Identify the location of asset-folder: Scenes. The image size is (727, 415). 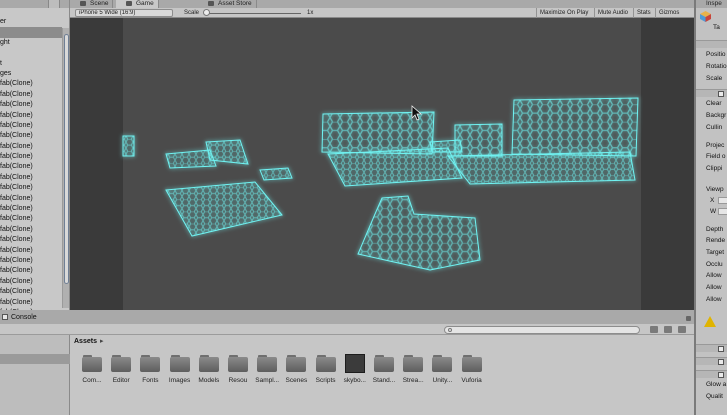
(296, 371).